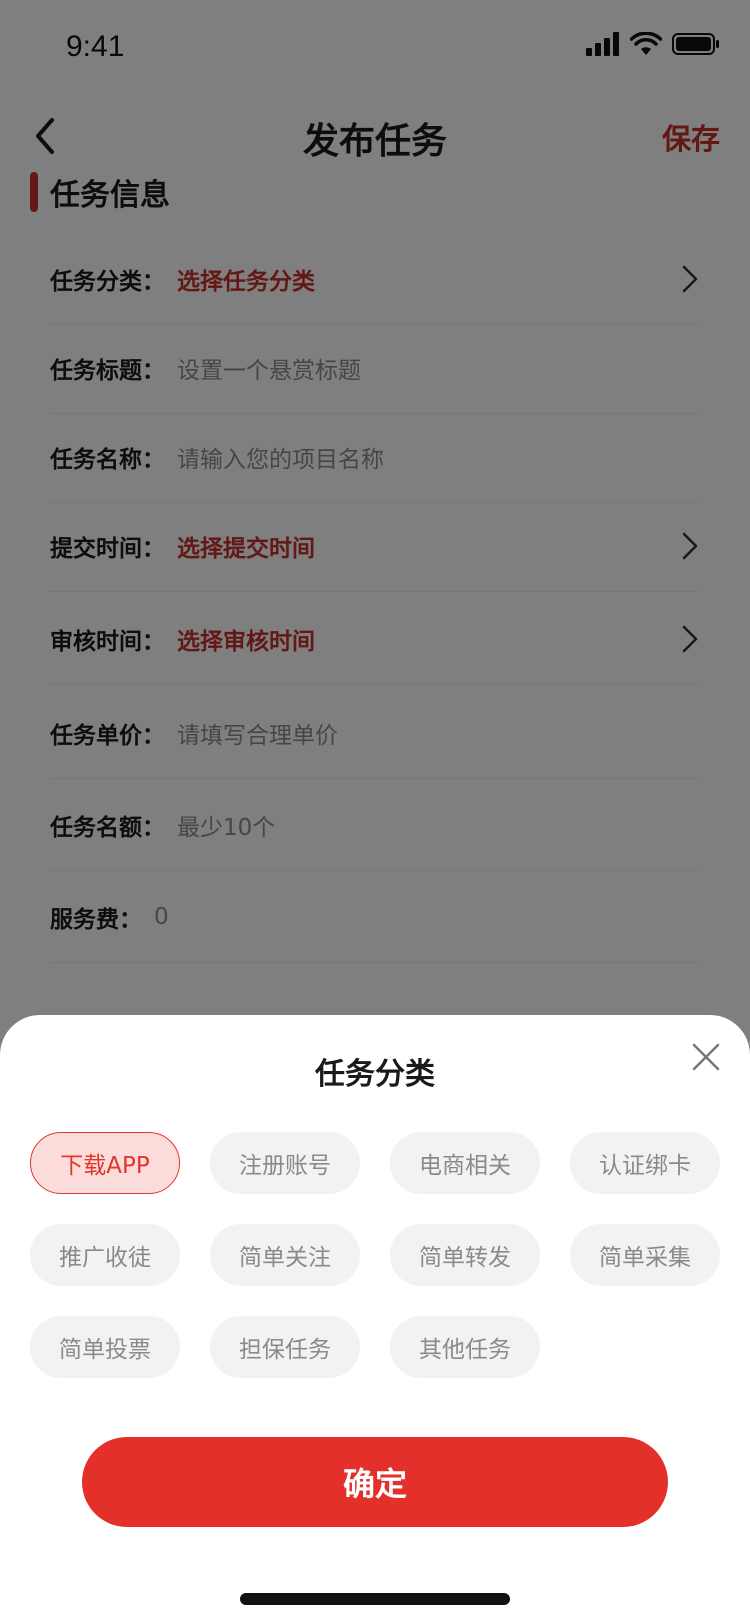 The width and height of the screenshot is (750, 1624). Describe the element at coordinates (375, 1074) in the screenshot. I see `sheet-title: 任务分类` at that location.